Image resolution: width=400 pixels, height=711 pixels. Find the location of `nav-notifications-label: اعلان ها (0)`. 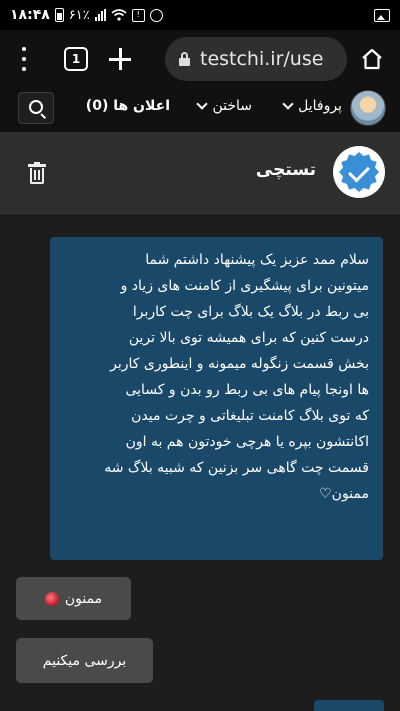

nav-notifications-label: اعلان ها (0) is located at coordinates (127, 106).